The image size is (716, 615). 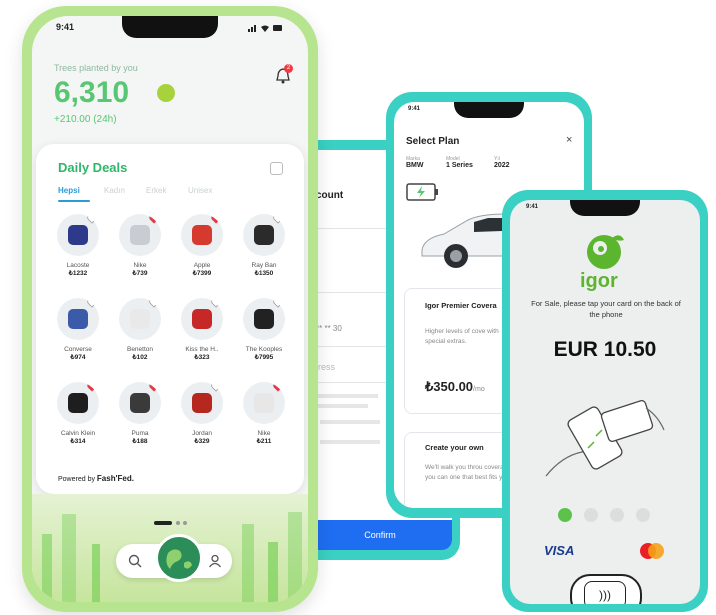 What do you see at coordinates (200, 190) in the screenshot?
I see `tab-unisex: Unisex` at bounding box center [200, 190].